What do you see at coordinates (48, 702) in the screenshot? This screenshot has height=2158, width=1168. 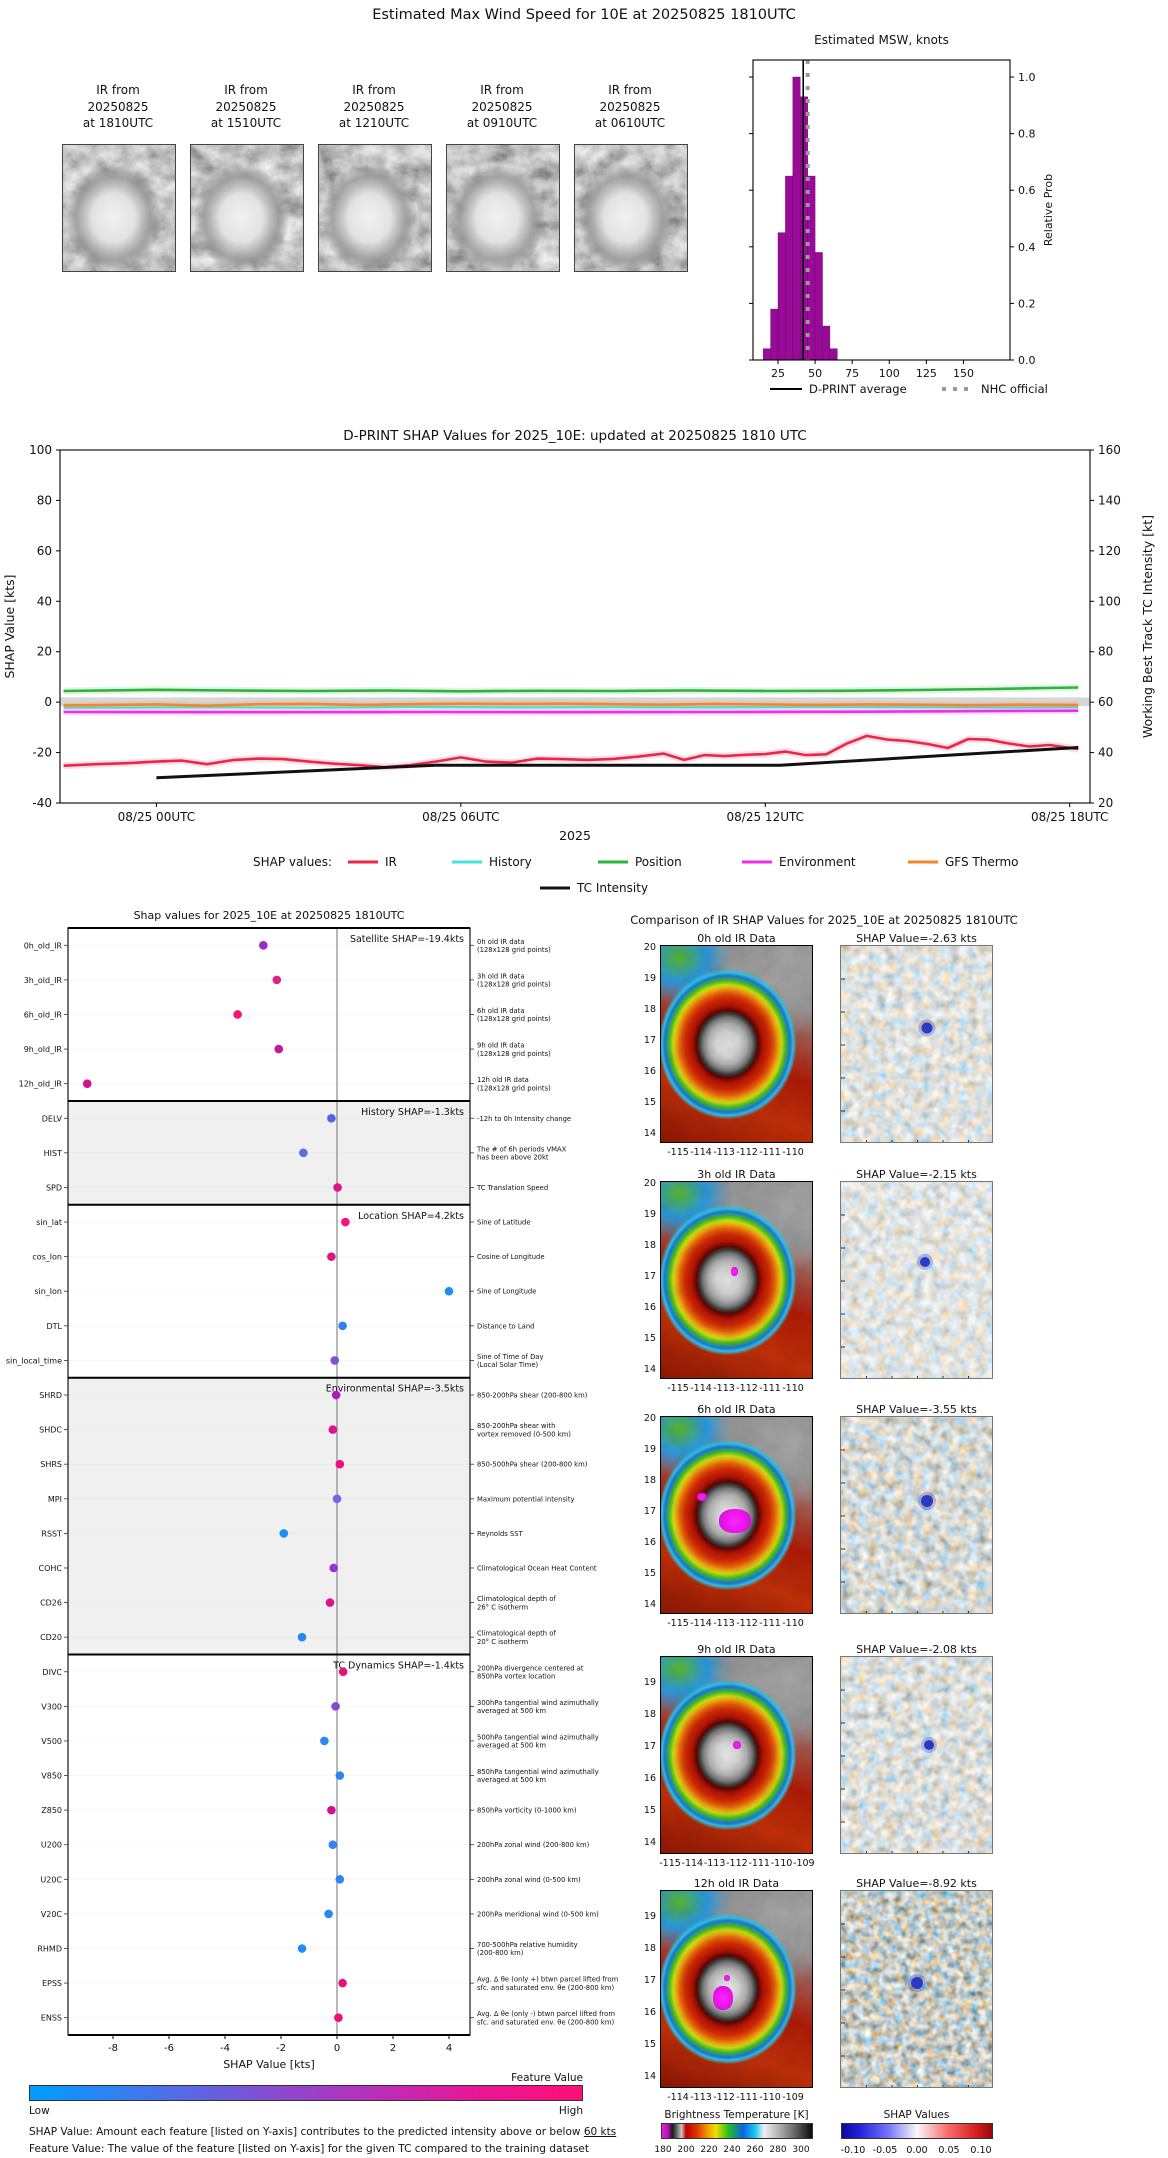 I see `y-tick-left: 0` at bounding box center [48, 702].